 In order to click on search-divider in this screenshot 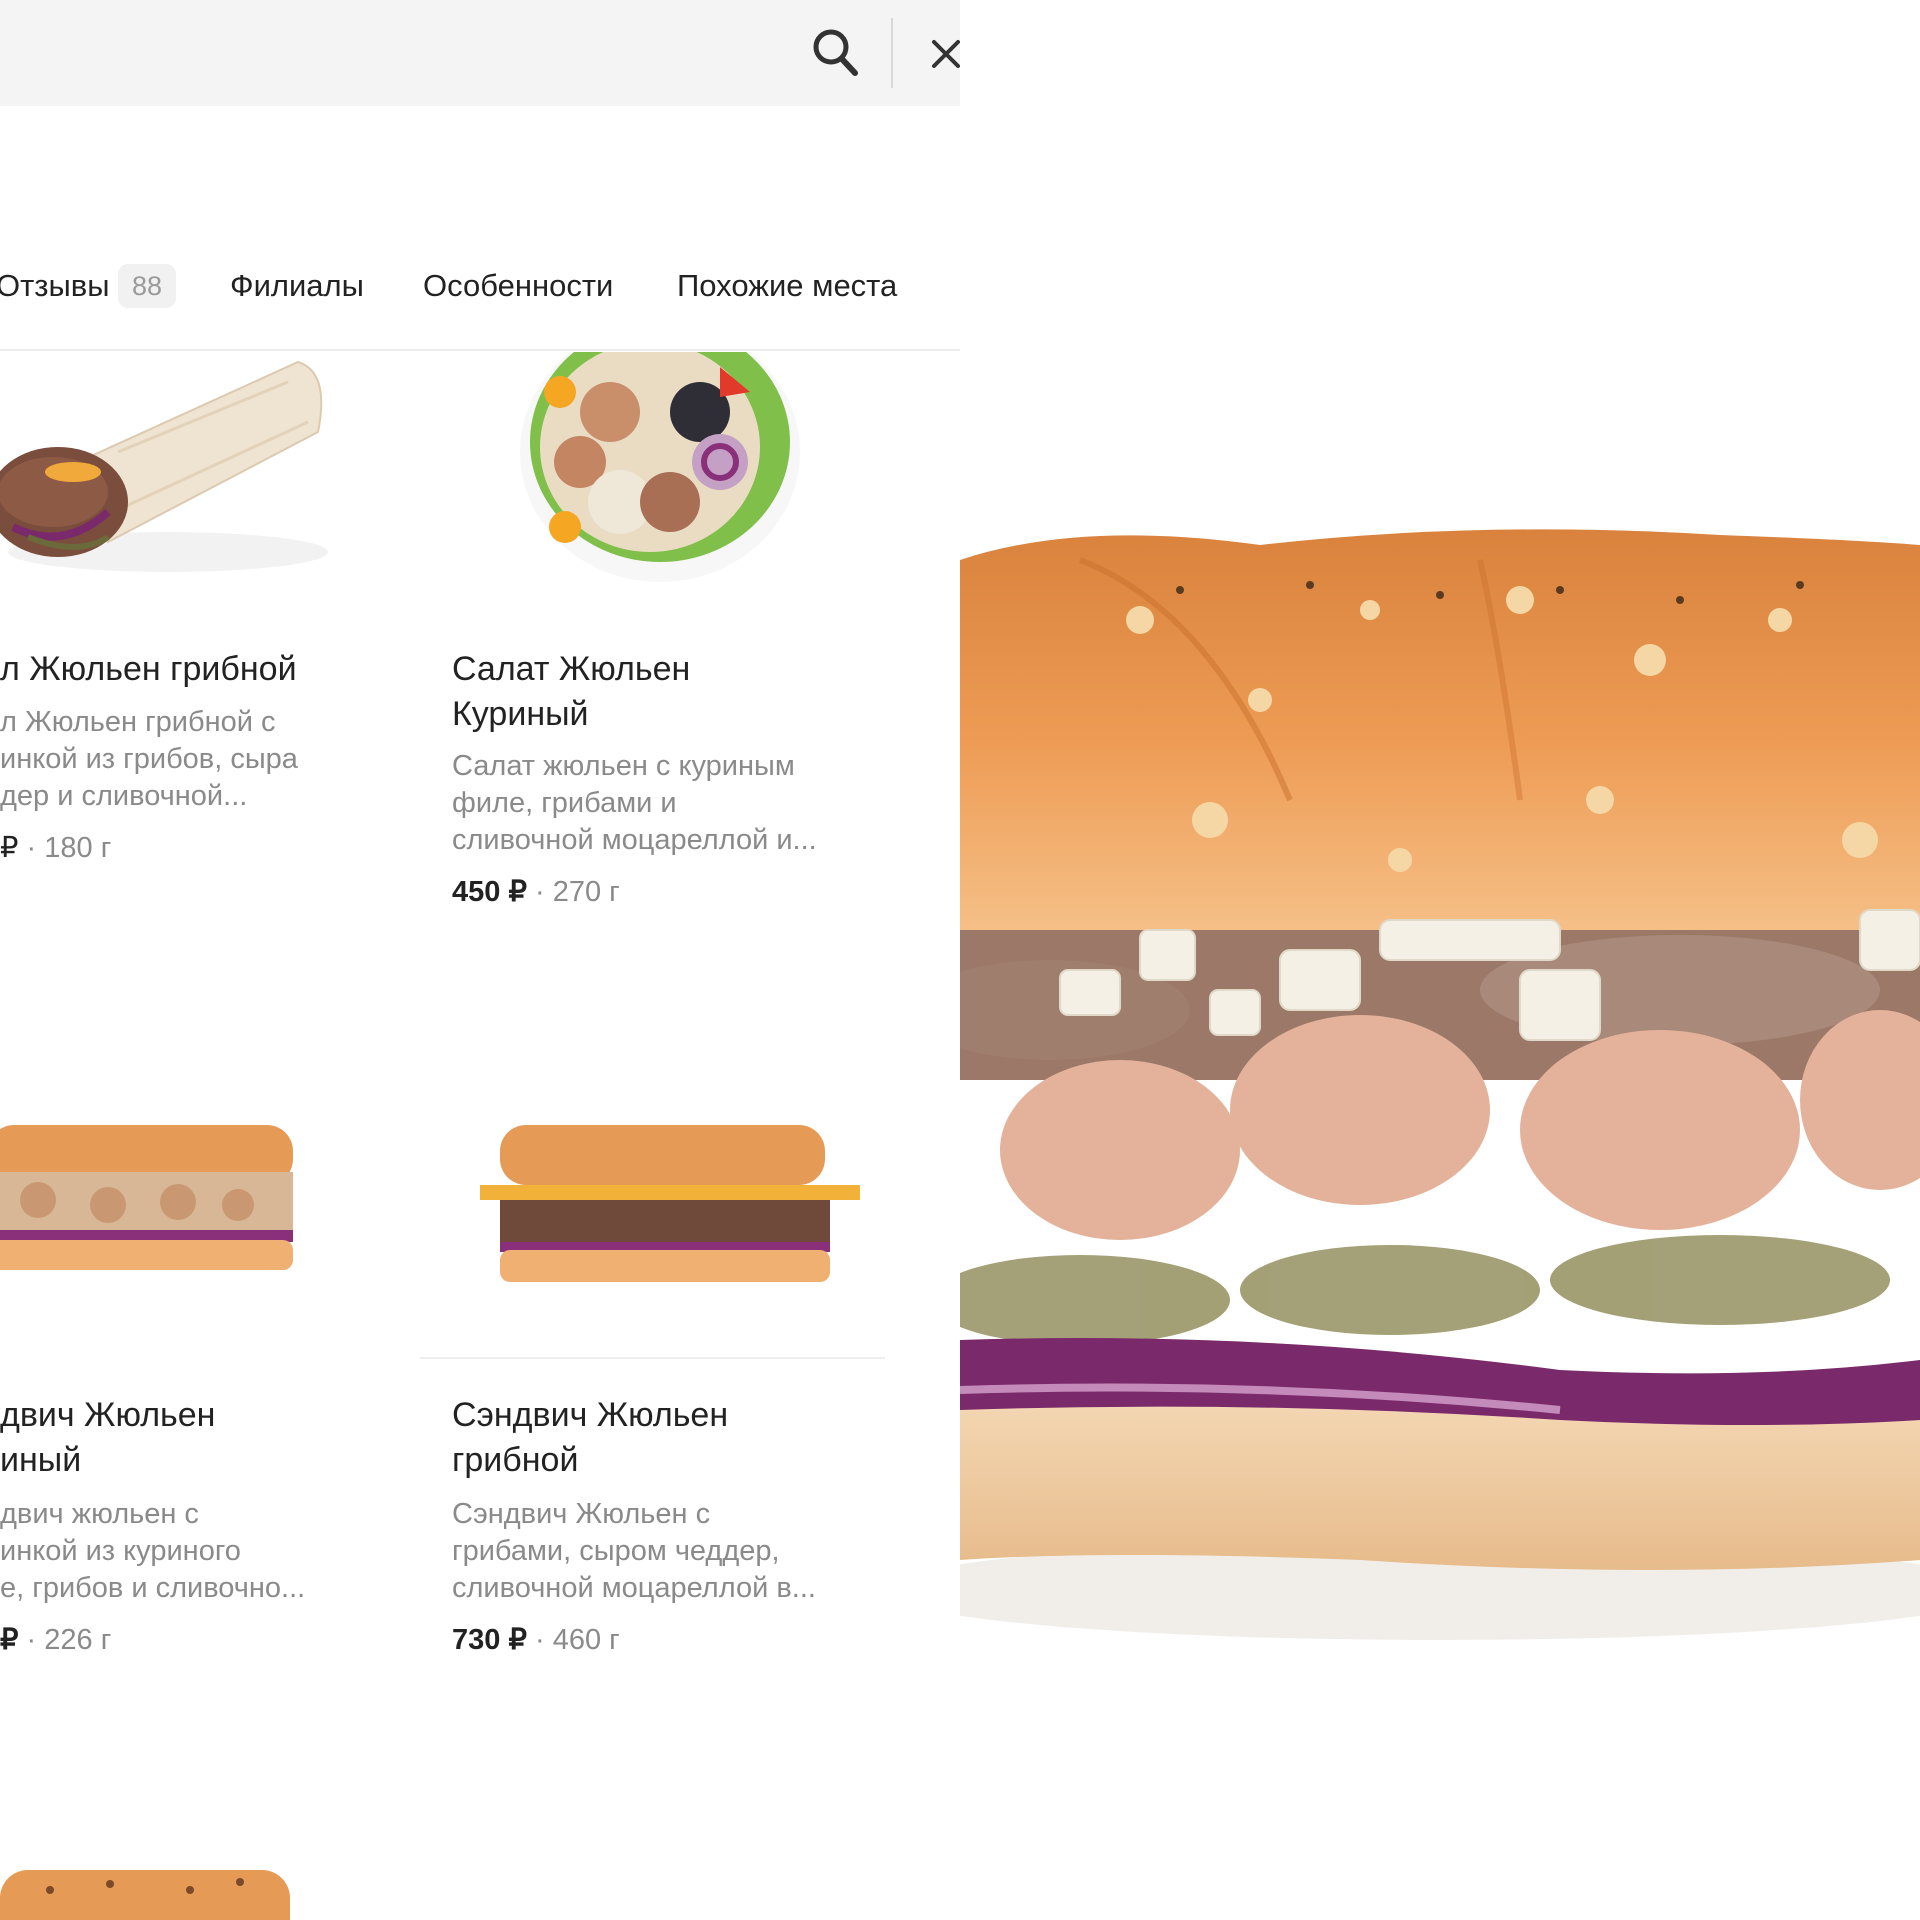, I will do `click(892, 53)`.